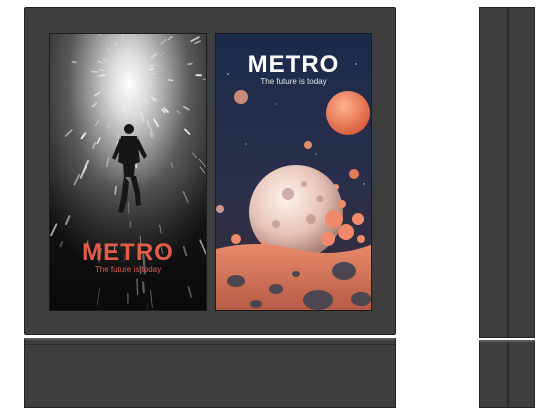  I want to click on kiosk-side-view-top, so click(507, 172).